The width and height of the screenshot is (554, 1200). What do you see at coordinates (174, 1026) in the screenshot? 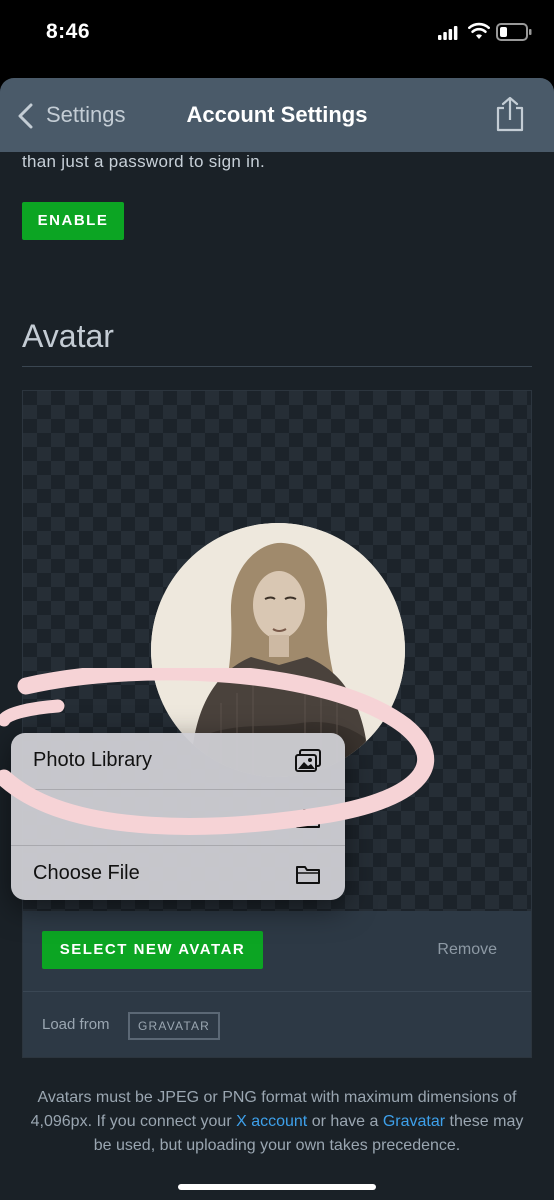
I see `gravatar-button: GRAVATAR` at bounding box center [174, 1026].